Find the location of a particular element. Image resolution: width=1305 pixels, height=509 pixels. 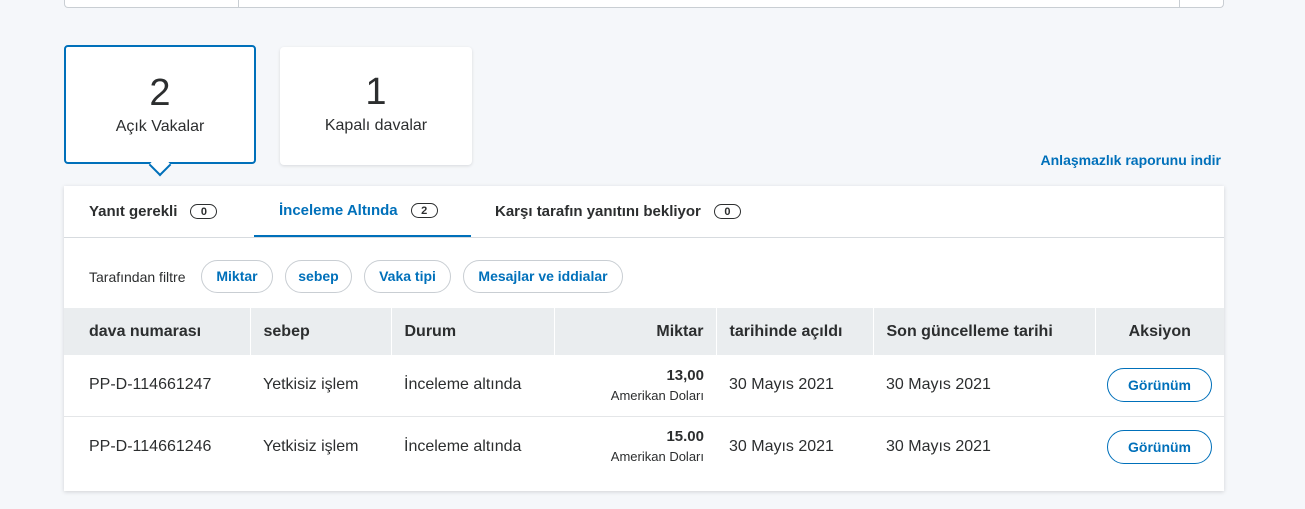

download-report-link: Anlaşmazlık raporunu indir is located at coordinates (1131, 160).